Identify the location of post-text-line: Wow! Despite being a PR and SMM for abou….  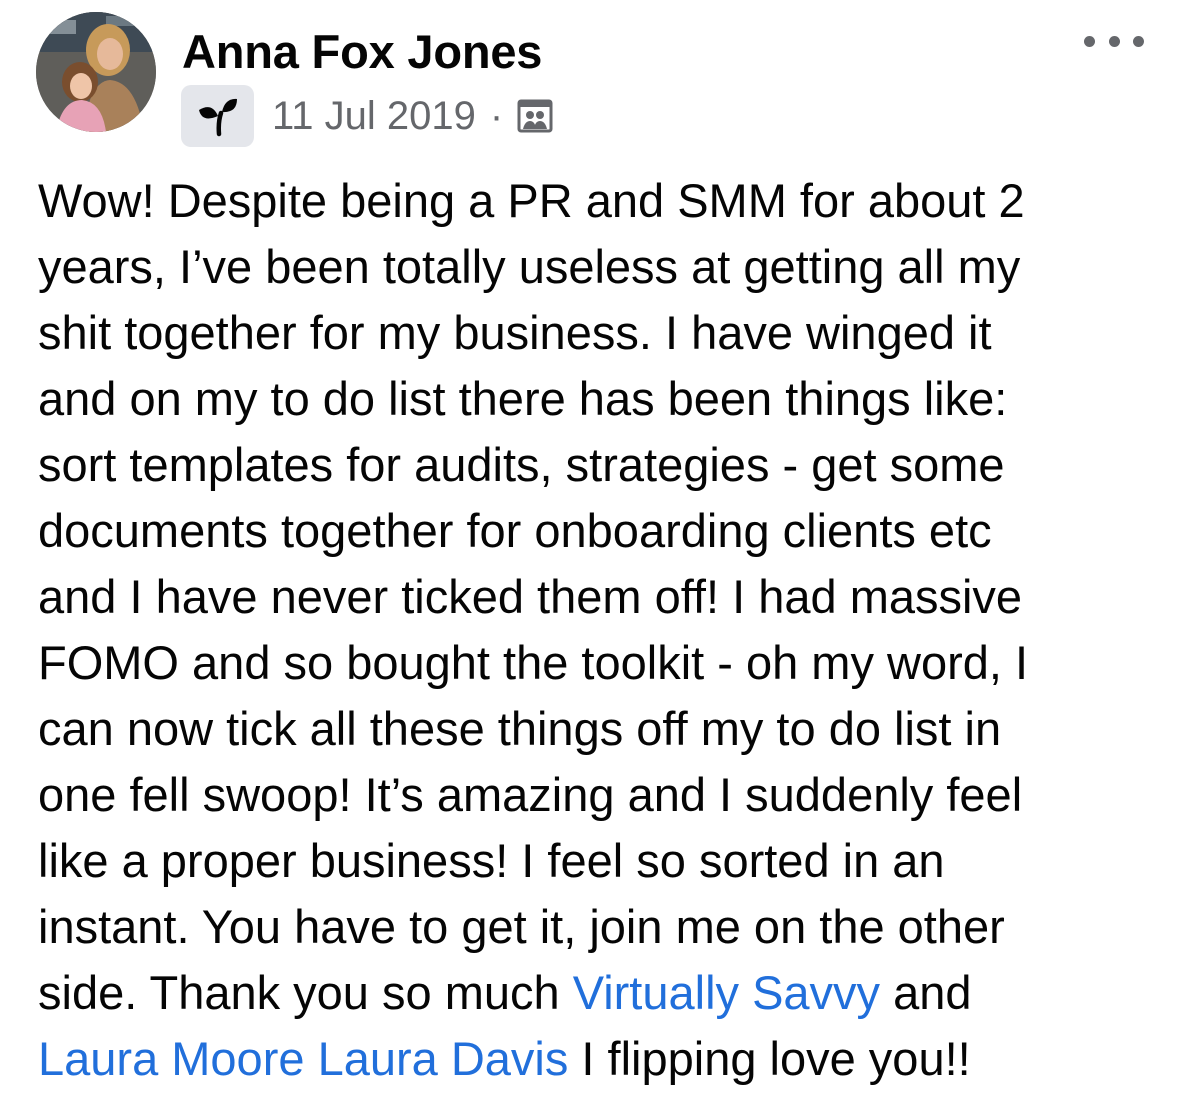
(531, 200).